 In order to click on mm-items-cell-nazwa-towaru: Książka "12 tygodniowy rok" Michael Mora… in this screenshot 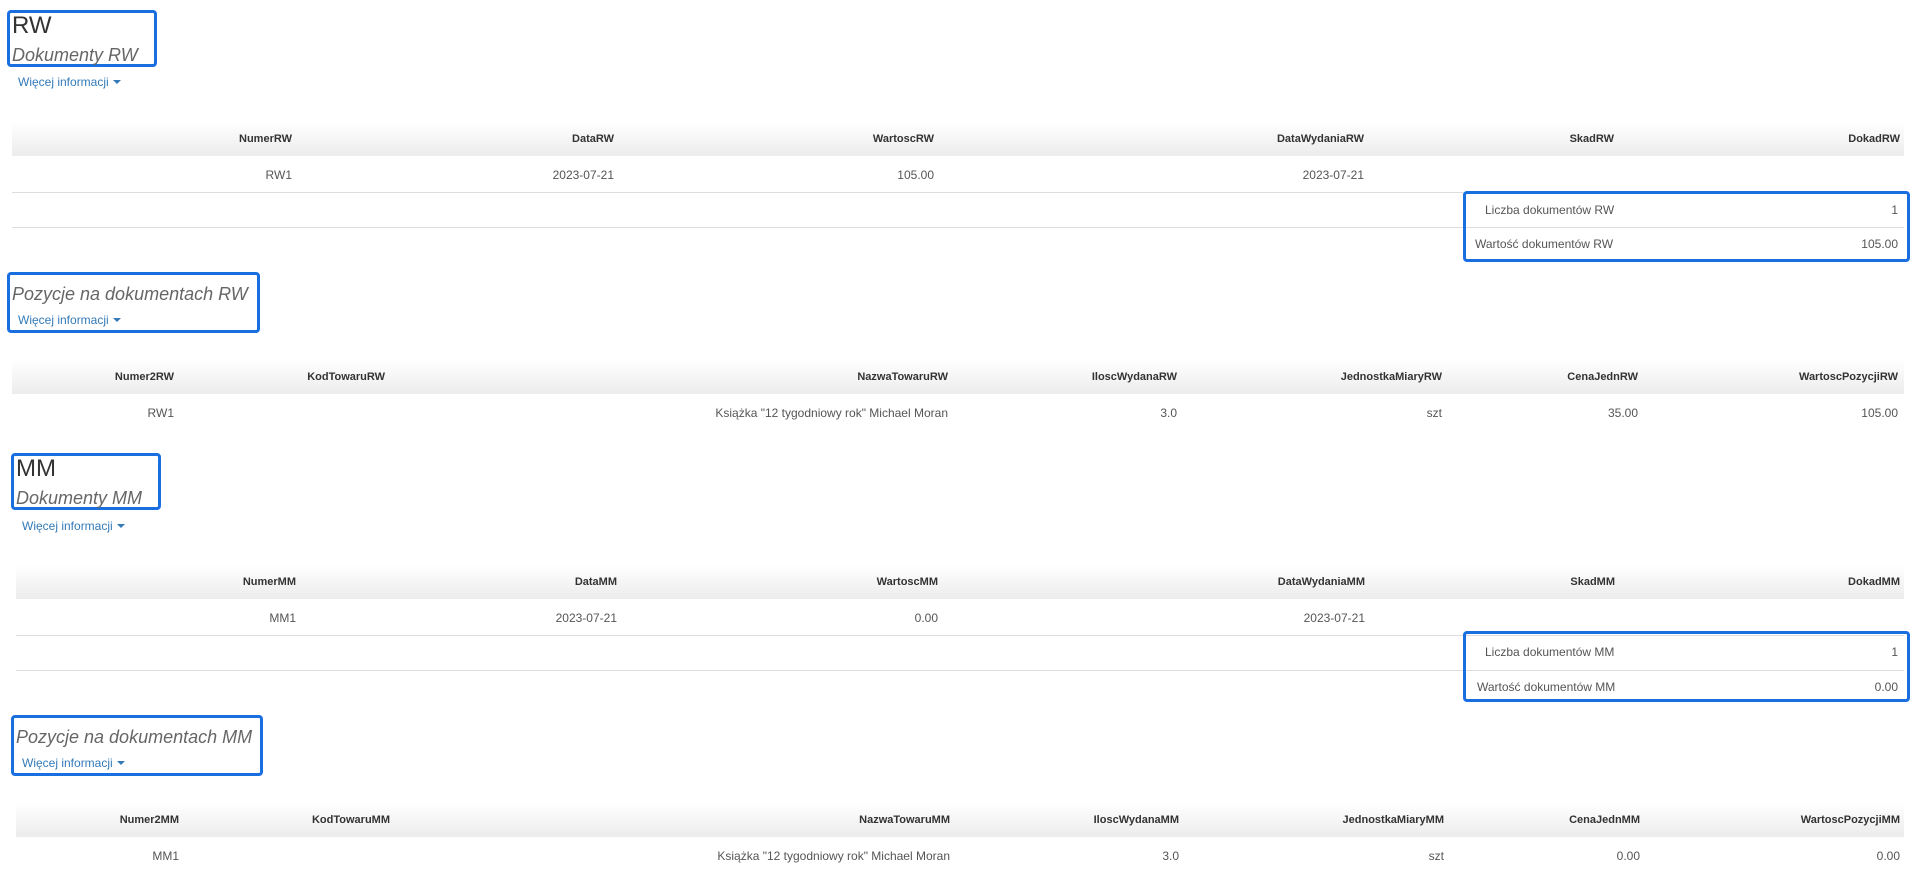, I will do `click(833, 856)`.